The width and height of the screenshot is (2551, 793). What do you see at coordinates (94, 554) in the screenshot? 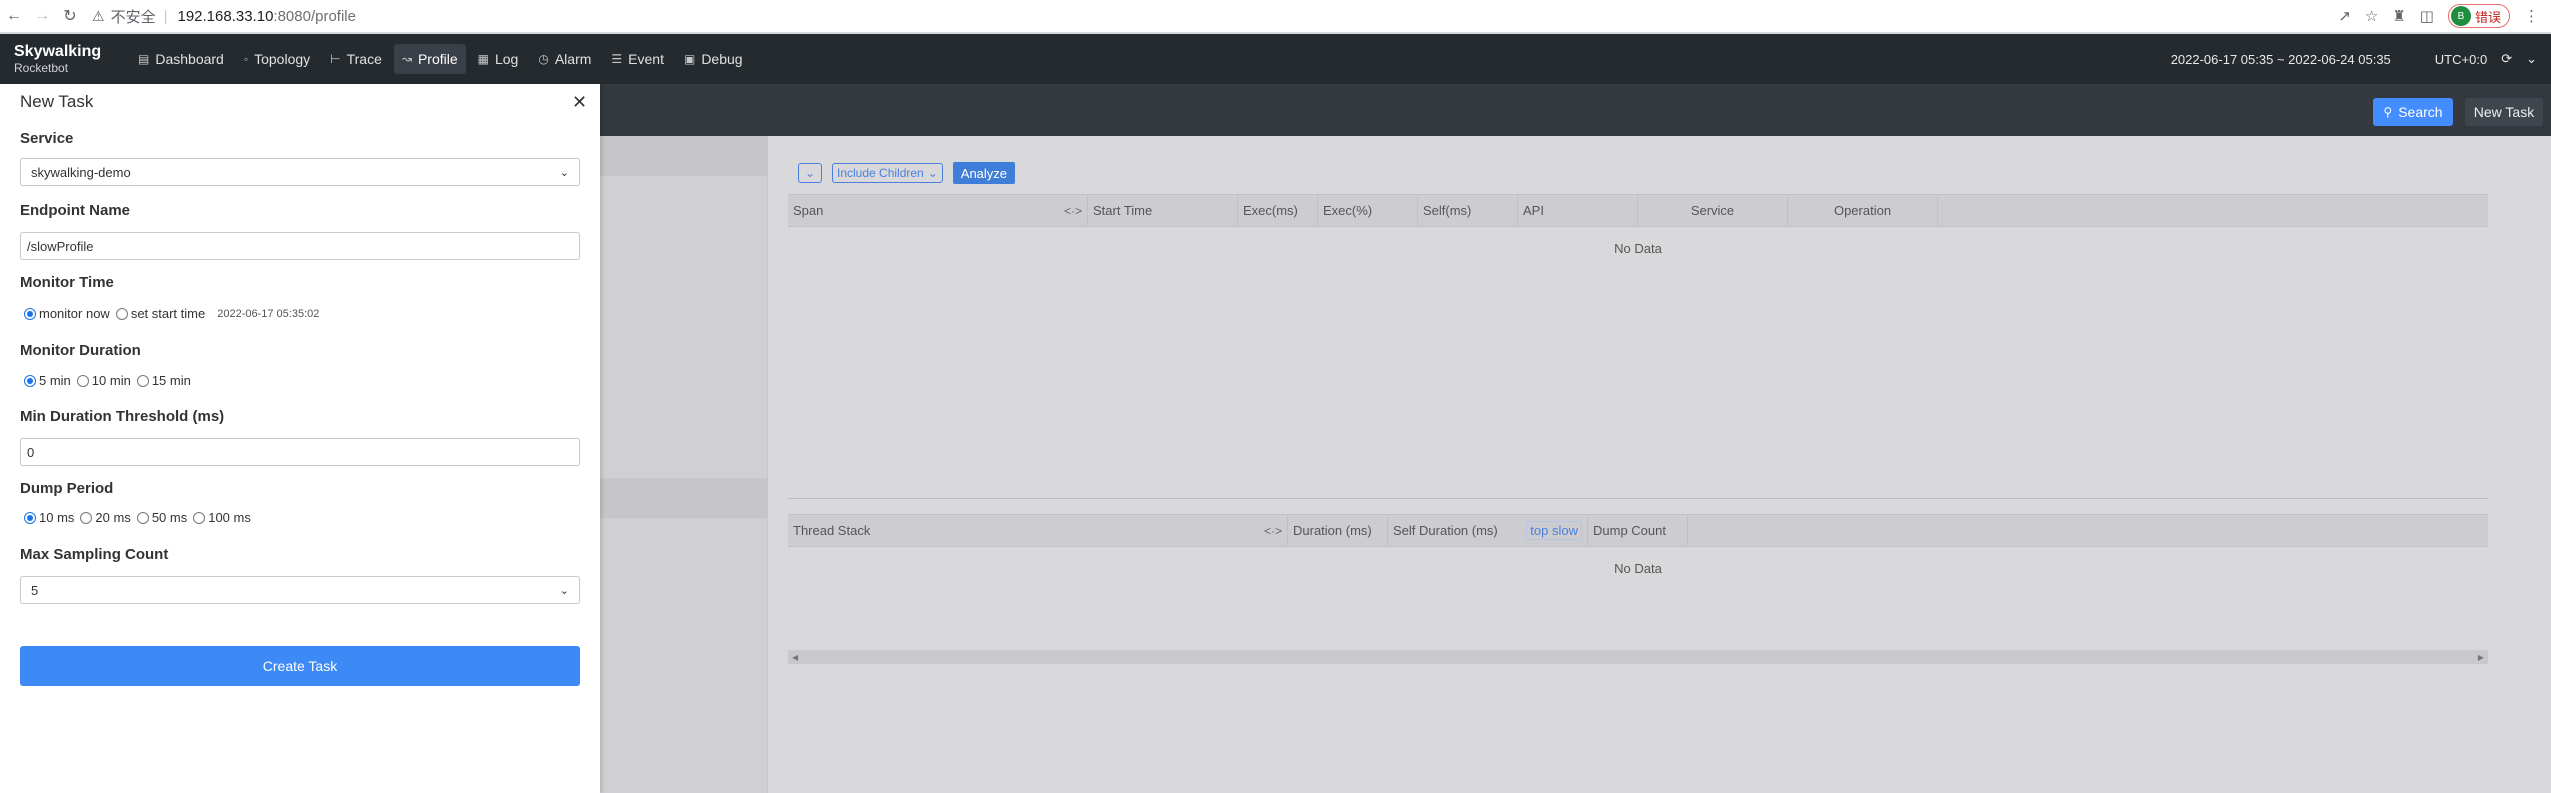
I see `max-sampling-label: Max Sampling Count` at bounding box center [94, 554].